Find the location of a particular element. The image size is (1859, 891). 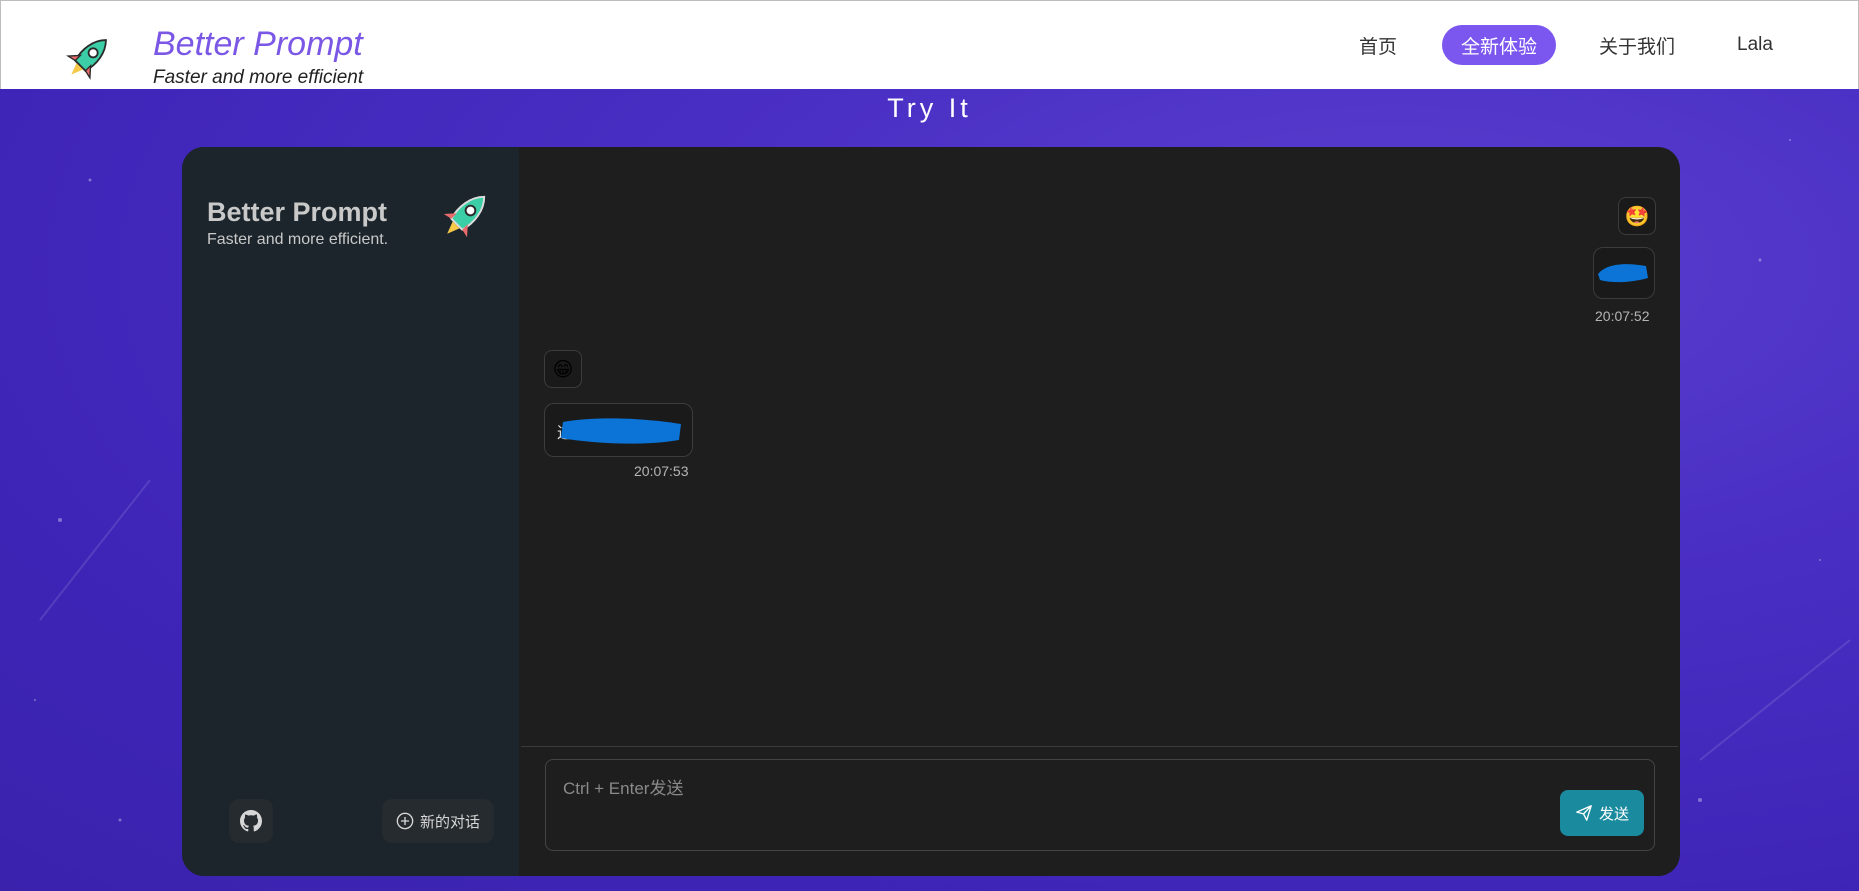

user-message-bubble is located at coordinates (1624, 273).